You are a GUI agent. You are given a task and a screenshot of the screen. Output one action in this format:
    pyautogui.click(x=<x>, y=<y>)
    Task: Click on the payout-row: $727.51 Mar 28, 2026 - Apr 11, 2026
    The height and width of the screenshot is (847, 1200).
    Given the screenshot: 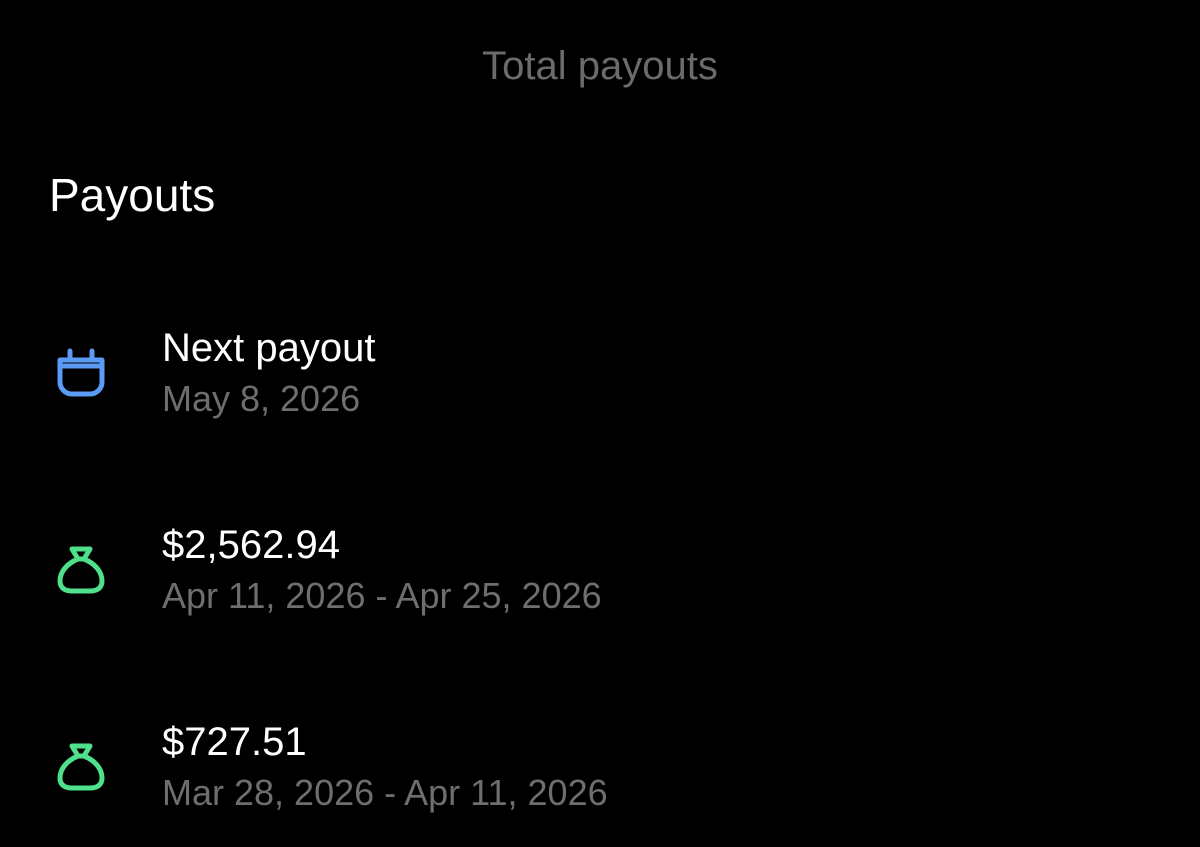 What is the action you would take?
    pyautogui.click(x=600, y=771)
    